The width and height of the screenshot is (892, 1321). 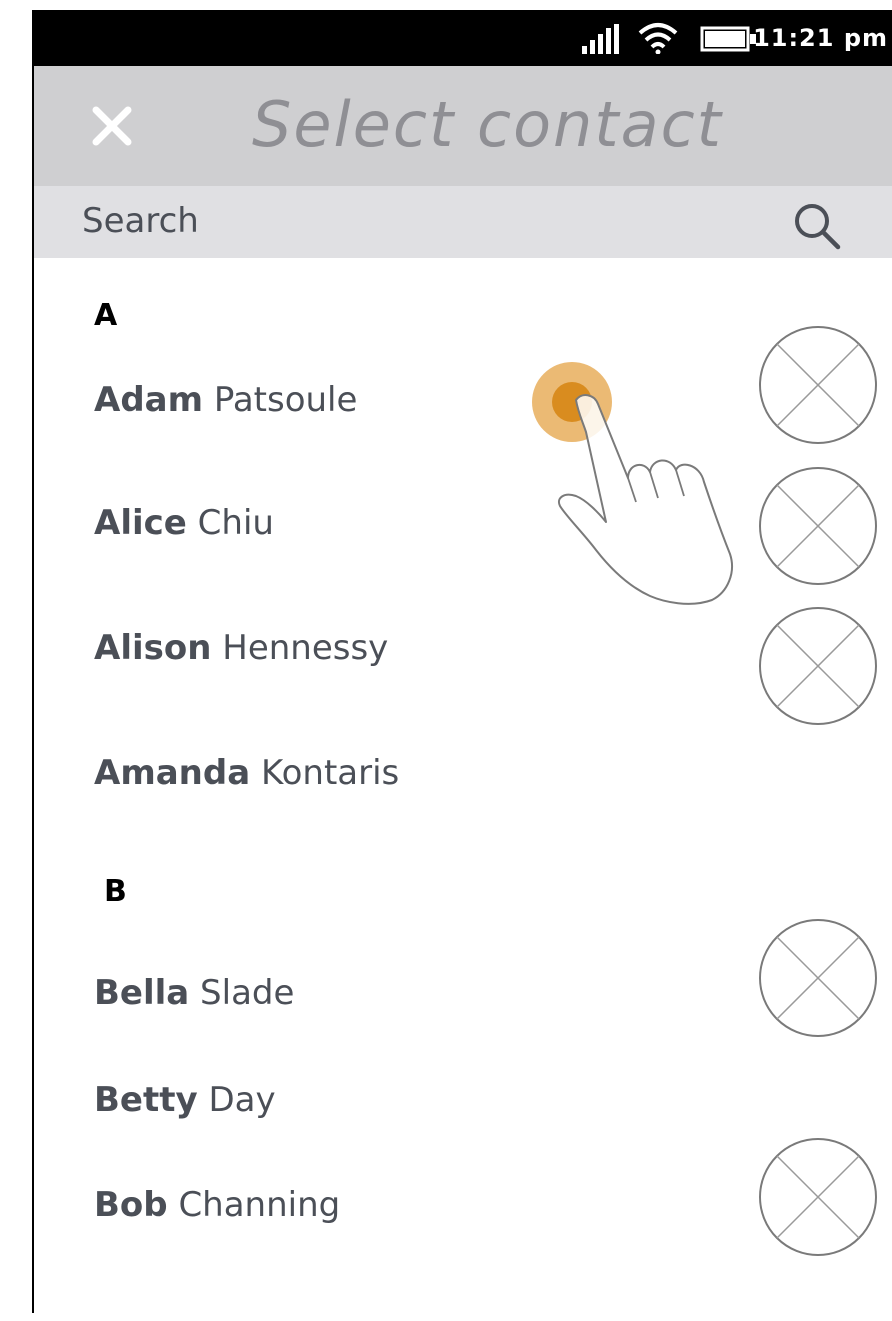 I want to click on contact-last-name: Kontaris, so click(x=330, y=773).